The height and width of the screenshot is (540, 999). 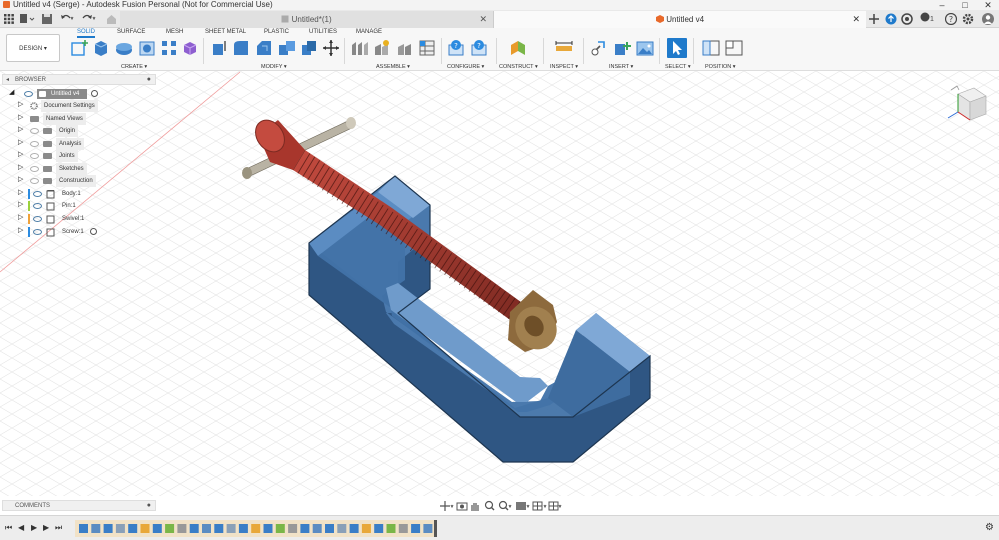 I want to click on insert-mesh-icon, so click(x=623, y=48).